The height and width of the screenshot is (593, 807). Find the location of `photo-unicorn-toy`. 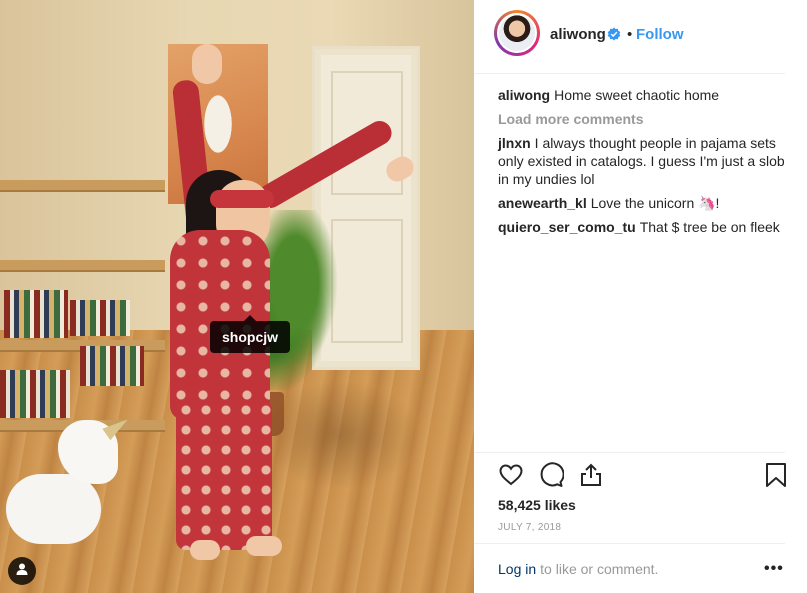

photo-unicorn-toy is located at coordinates (69, 488).